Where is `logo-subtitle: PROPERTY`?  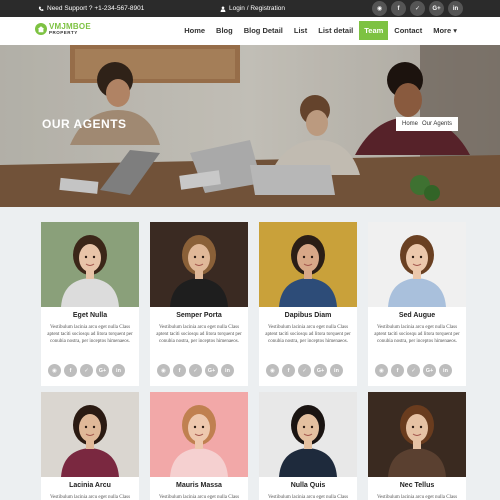 logo-subtitle: PROPERTY is located at coordinates (63, 32).